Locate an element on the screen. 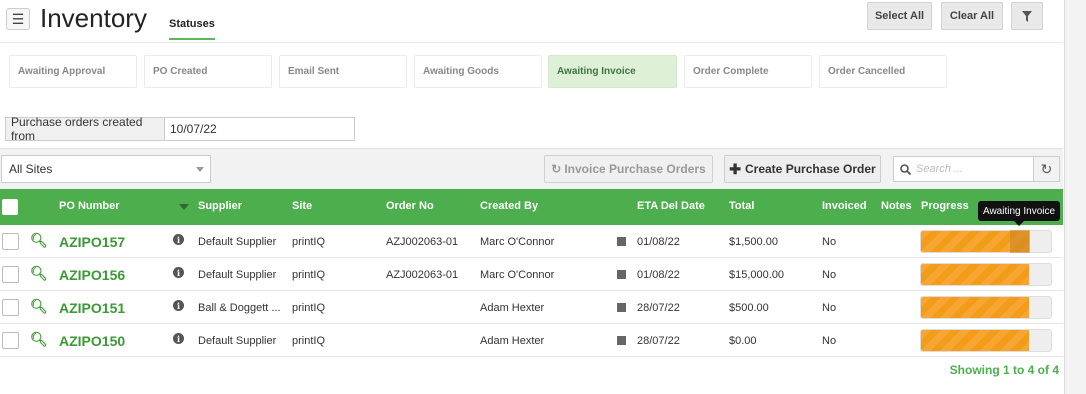  col-po-number: PO Number is located at coordinates (89, 206).